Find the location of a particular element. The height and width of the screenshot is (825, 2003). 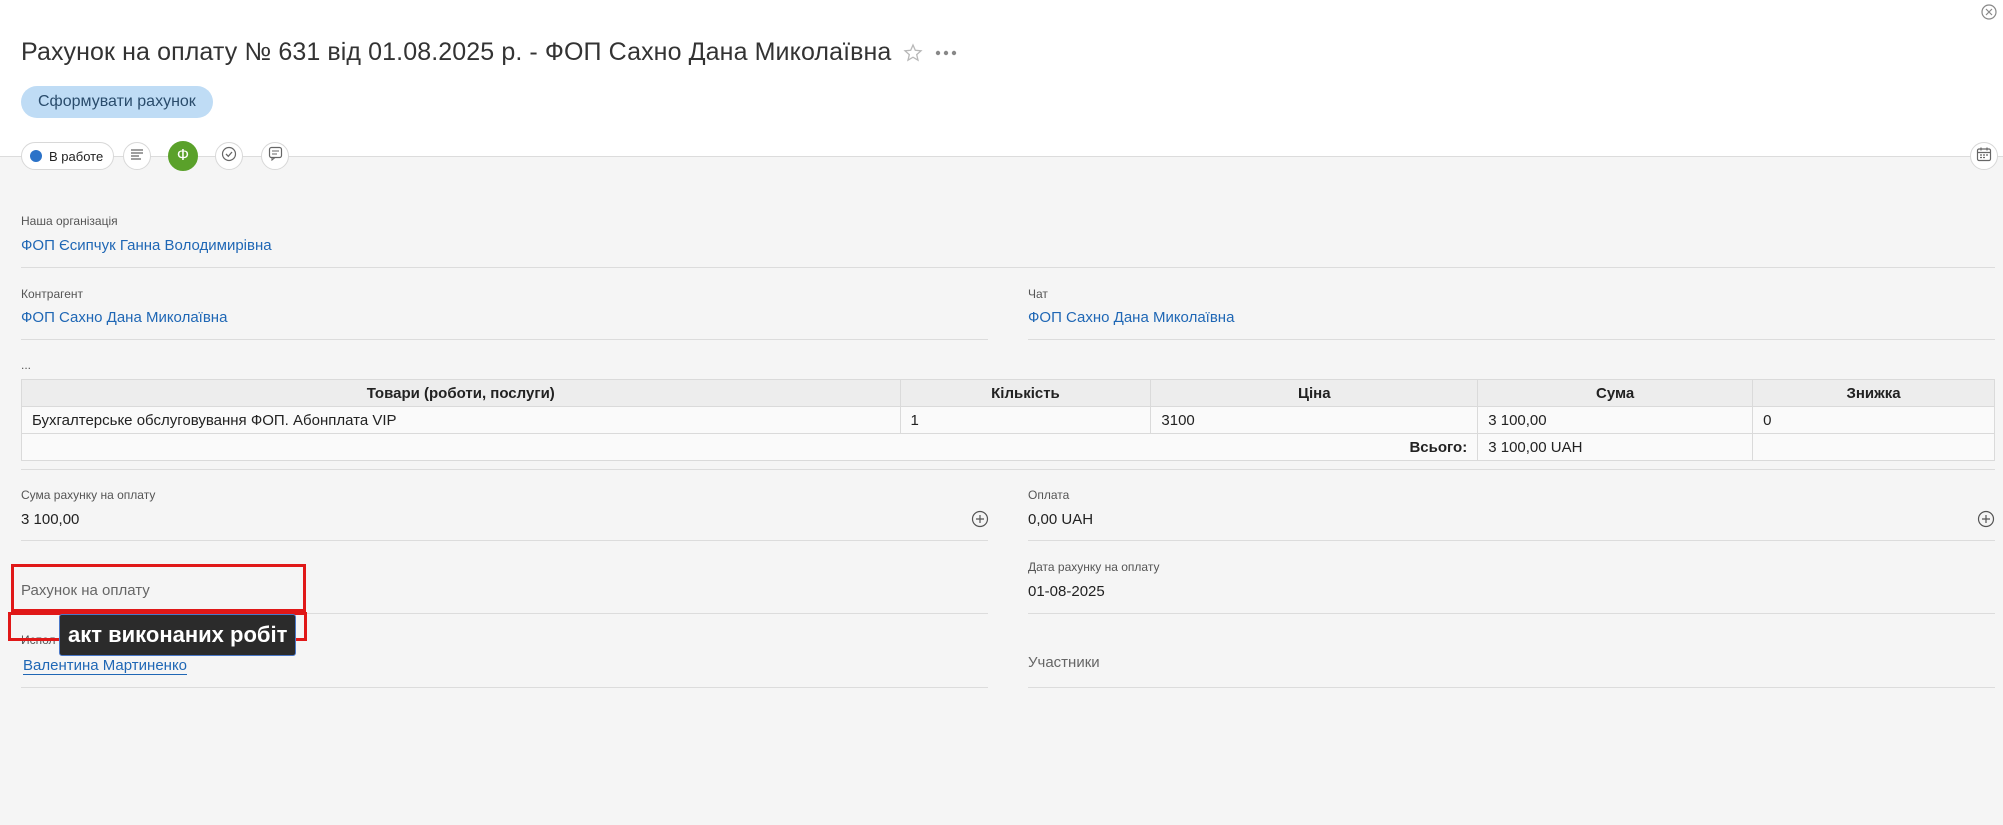

comment-icon is located at coordinates (275, 156).